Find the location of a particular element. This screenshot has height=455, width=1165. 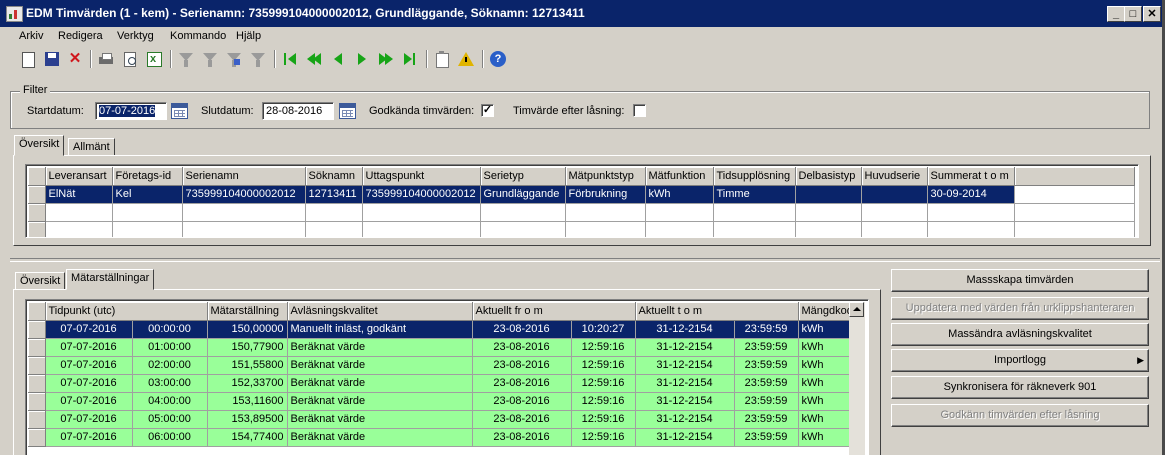

column-header: Serietyp is located at coordinates (523, 176).